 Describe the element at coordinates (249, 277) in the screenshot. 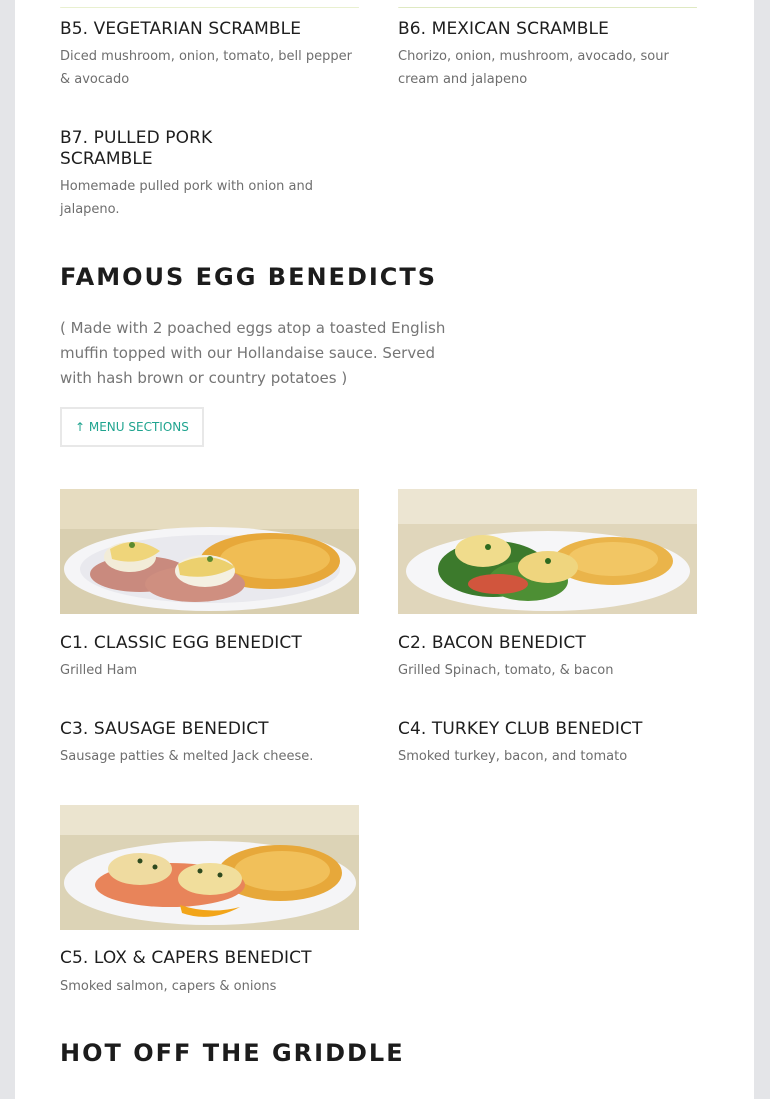

I see `section-title-benedicts: FAMOUS EGG BENEDICTS` at that location.